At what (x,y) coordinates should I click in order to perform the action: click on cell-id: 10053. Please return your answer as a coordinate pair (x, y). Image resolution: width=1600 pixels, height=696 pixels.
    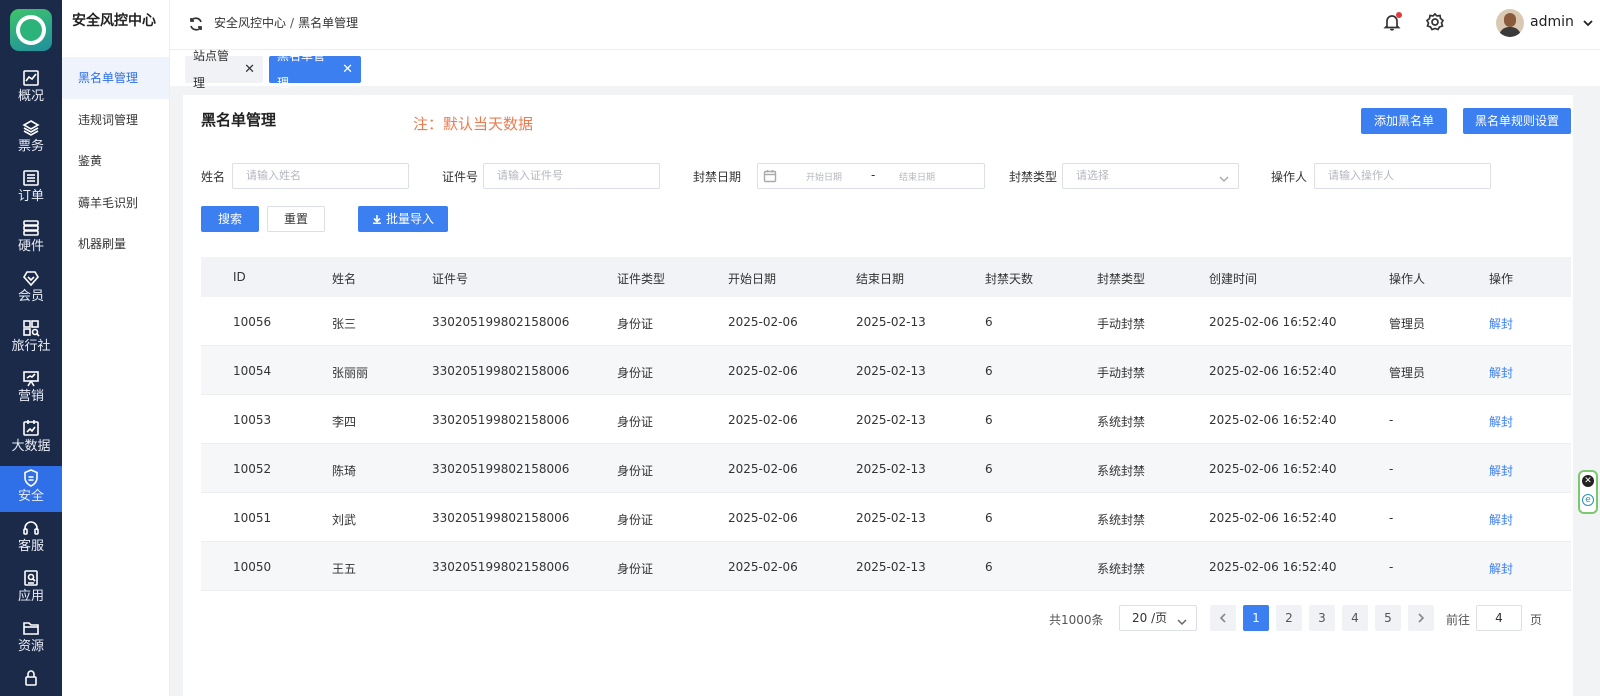
    Looking at the image, I should click on (252, 420).